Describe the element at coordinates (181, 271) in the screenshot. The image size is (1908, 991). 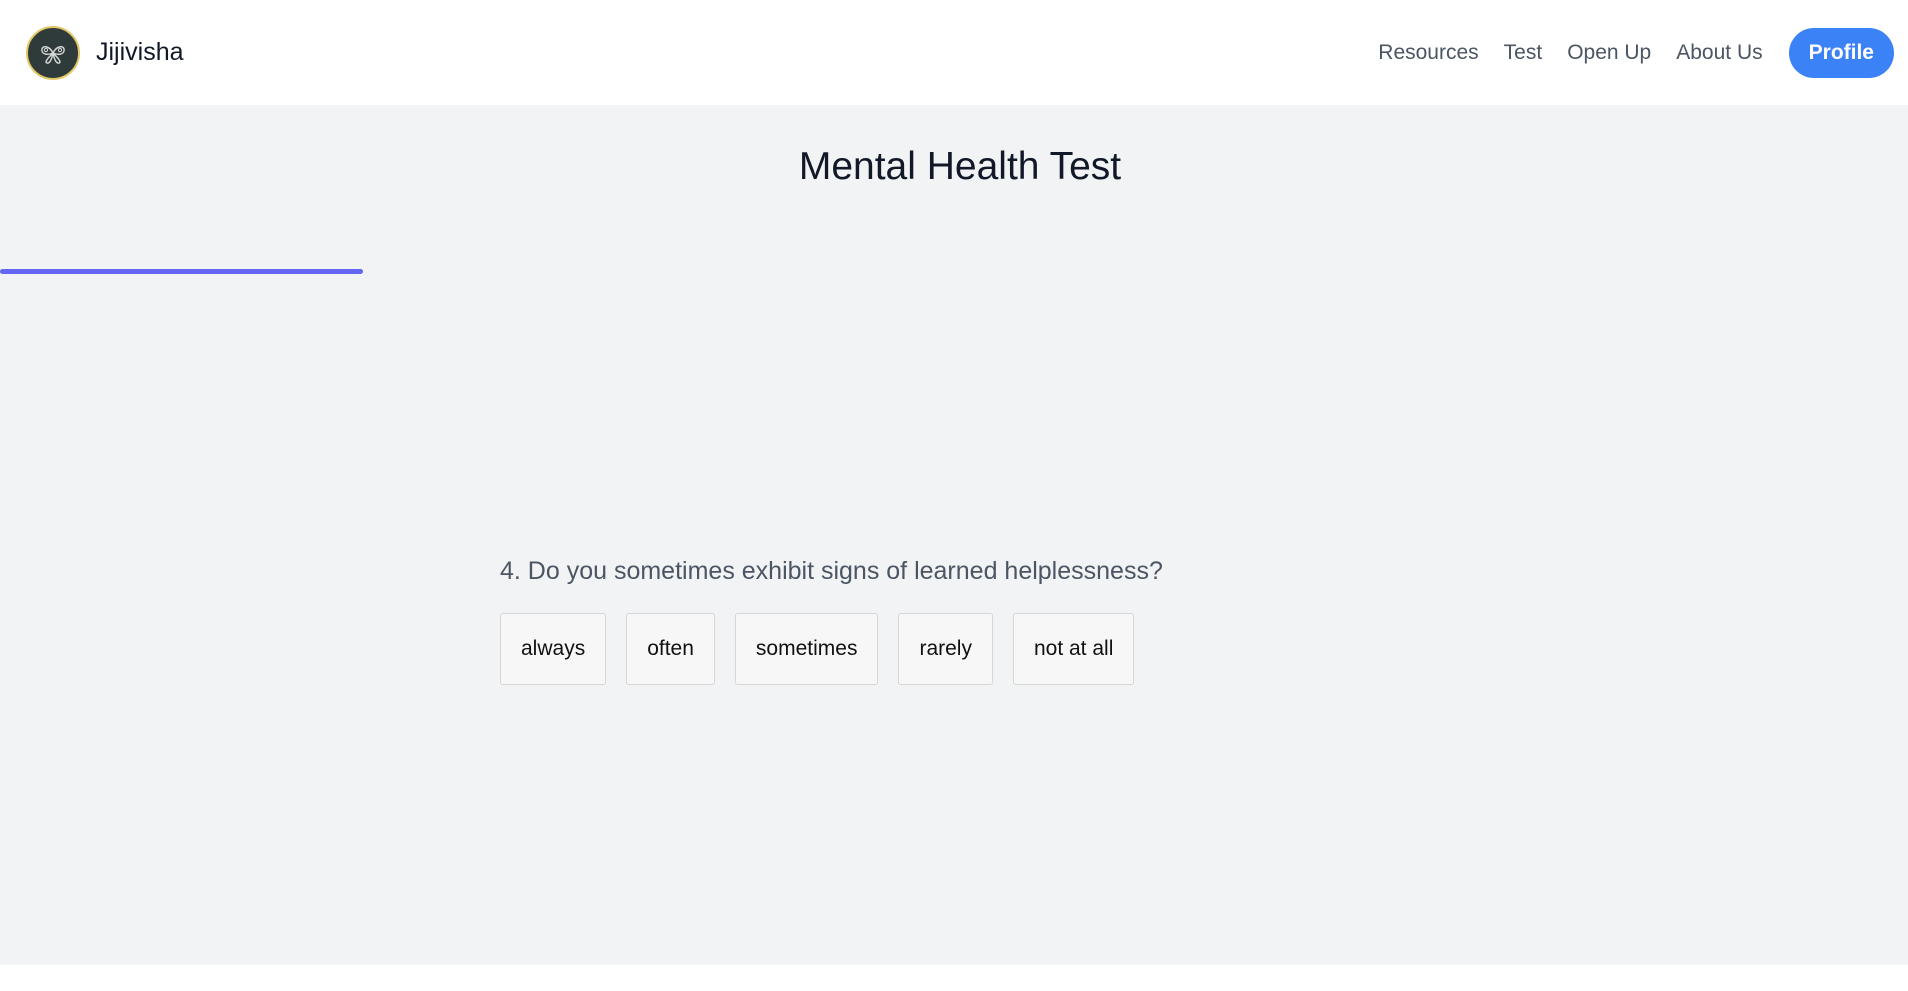
I see `progress-fill` at that location.